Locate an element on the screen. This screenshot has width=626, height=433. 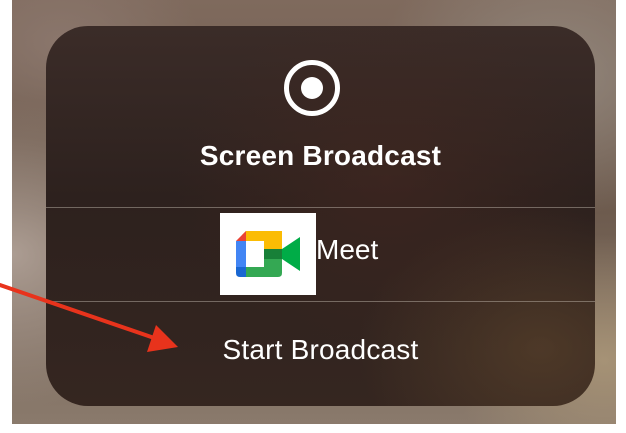
record-dot is located at coordinates (312, 88).